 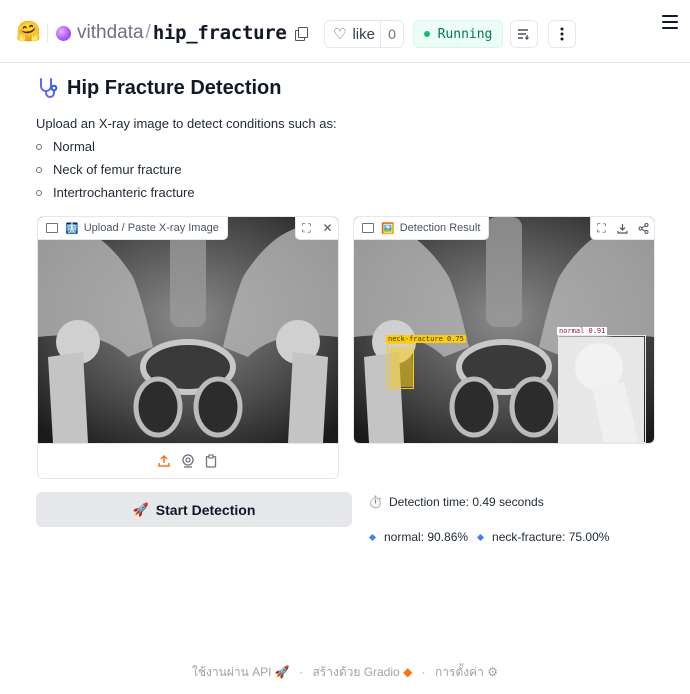 What do you see at coordinates (241, 672) in the screenshot?
I see `use-via-api-link: ใช้งานผ่าน API 🚀` at bounding box center [241, 672].